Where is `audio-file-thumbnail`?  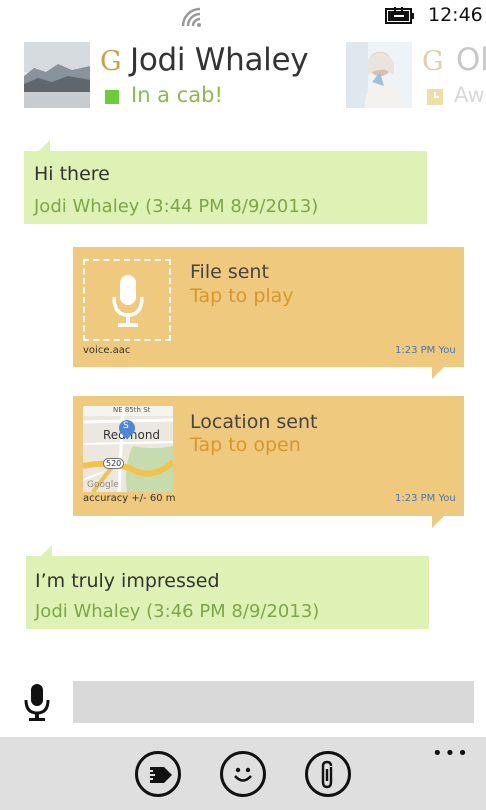
audio-file-thumbnail is located at coordinates (127, 300).